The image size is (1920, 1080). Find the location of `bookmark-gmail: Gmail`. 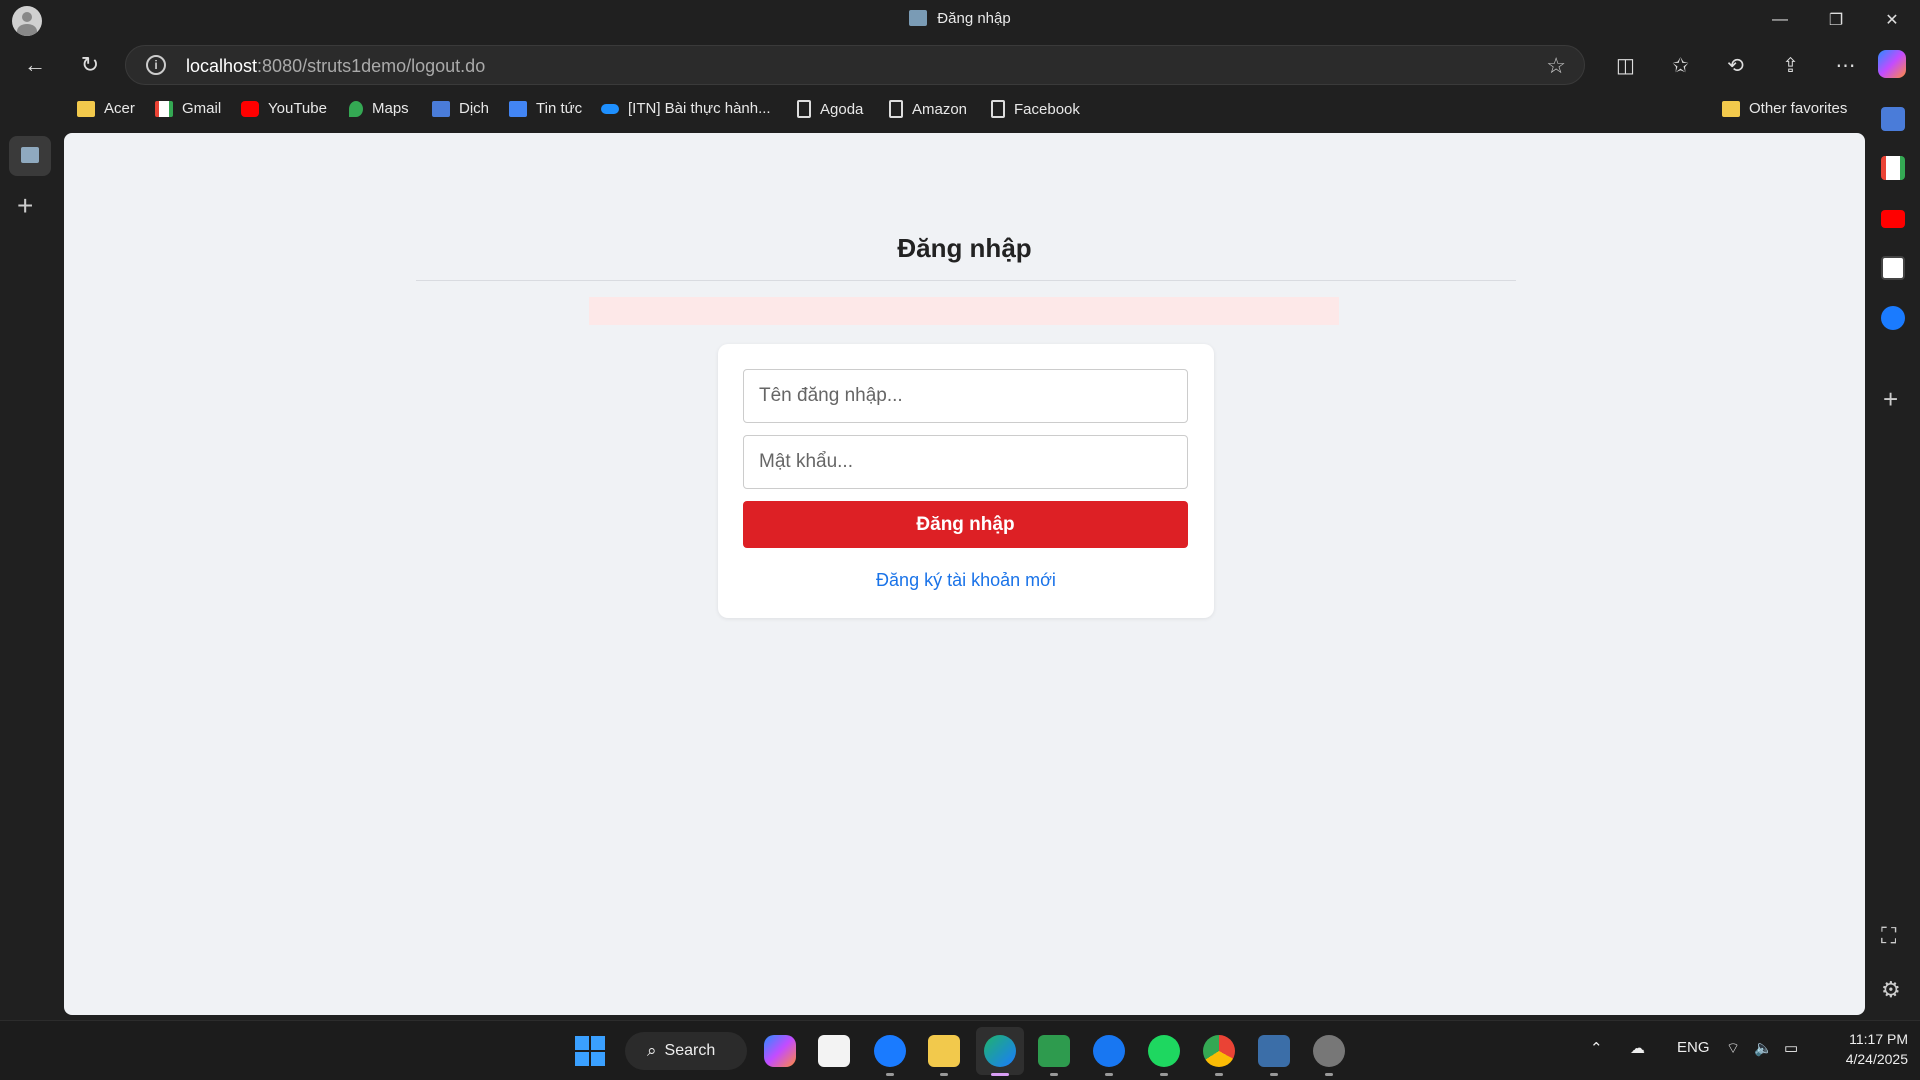

bookmark-gmail: Gmail is located at coordinates (188, 108).